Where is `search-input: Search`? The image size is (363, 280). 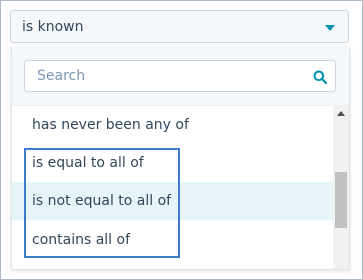 search-input: Search is located at coordinates (180, 76).